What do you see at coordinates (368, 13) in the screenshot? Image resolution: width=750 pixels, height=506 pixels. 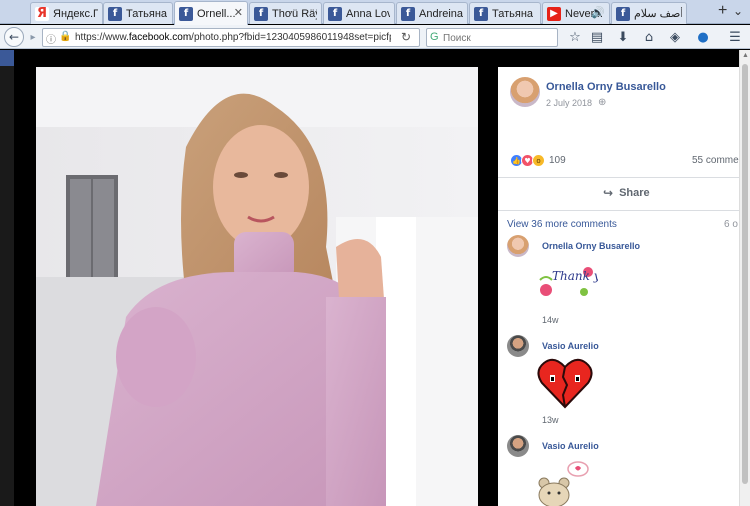 I see `tab-label: Anna Love` at bounding box center [368, 13].